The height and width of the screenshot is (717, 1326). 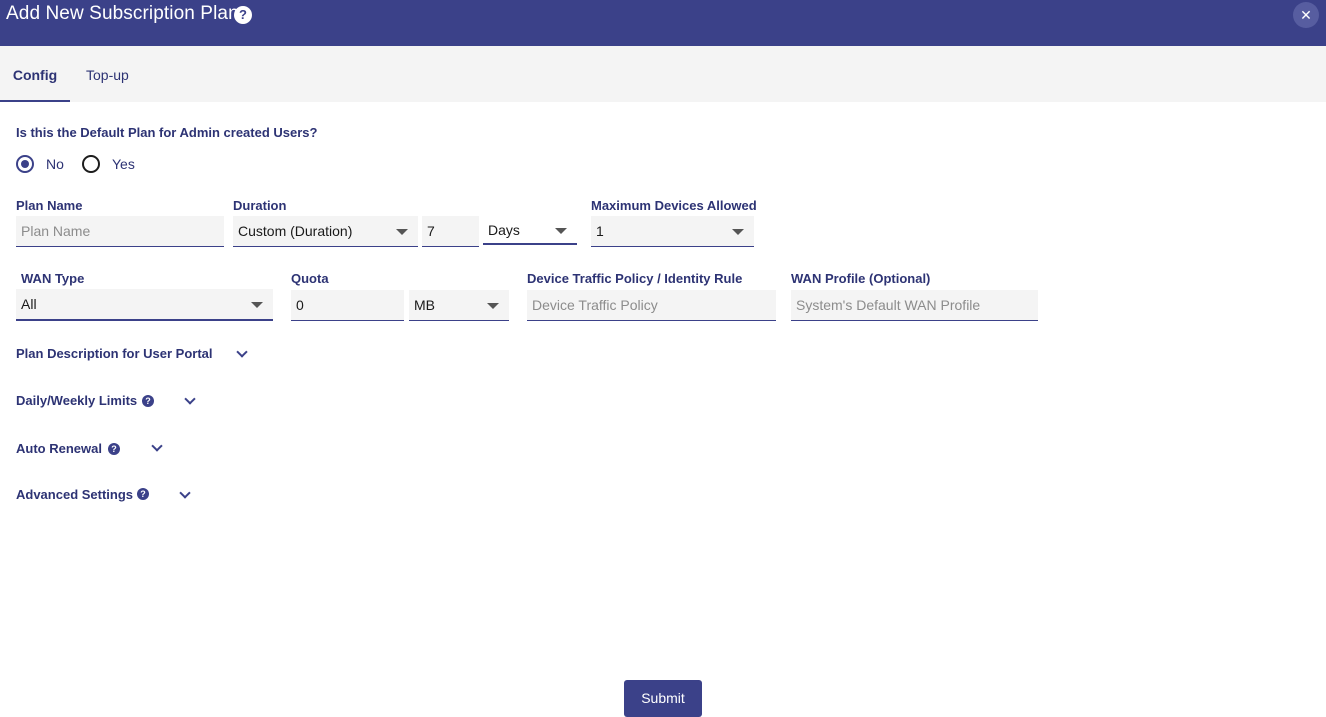 I want to click on device-traffic-policy-label: Device Traffic Policy / Identity Rule, so click(x=635, y=278).